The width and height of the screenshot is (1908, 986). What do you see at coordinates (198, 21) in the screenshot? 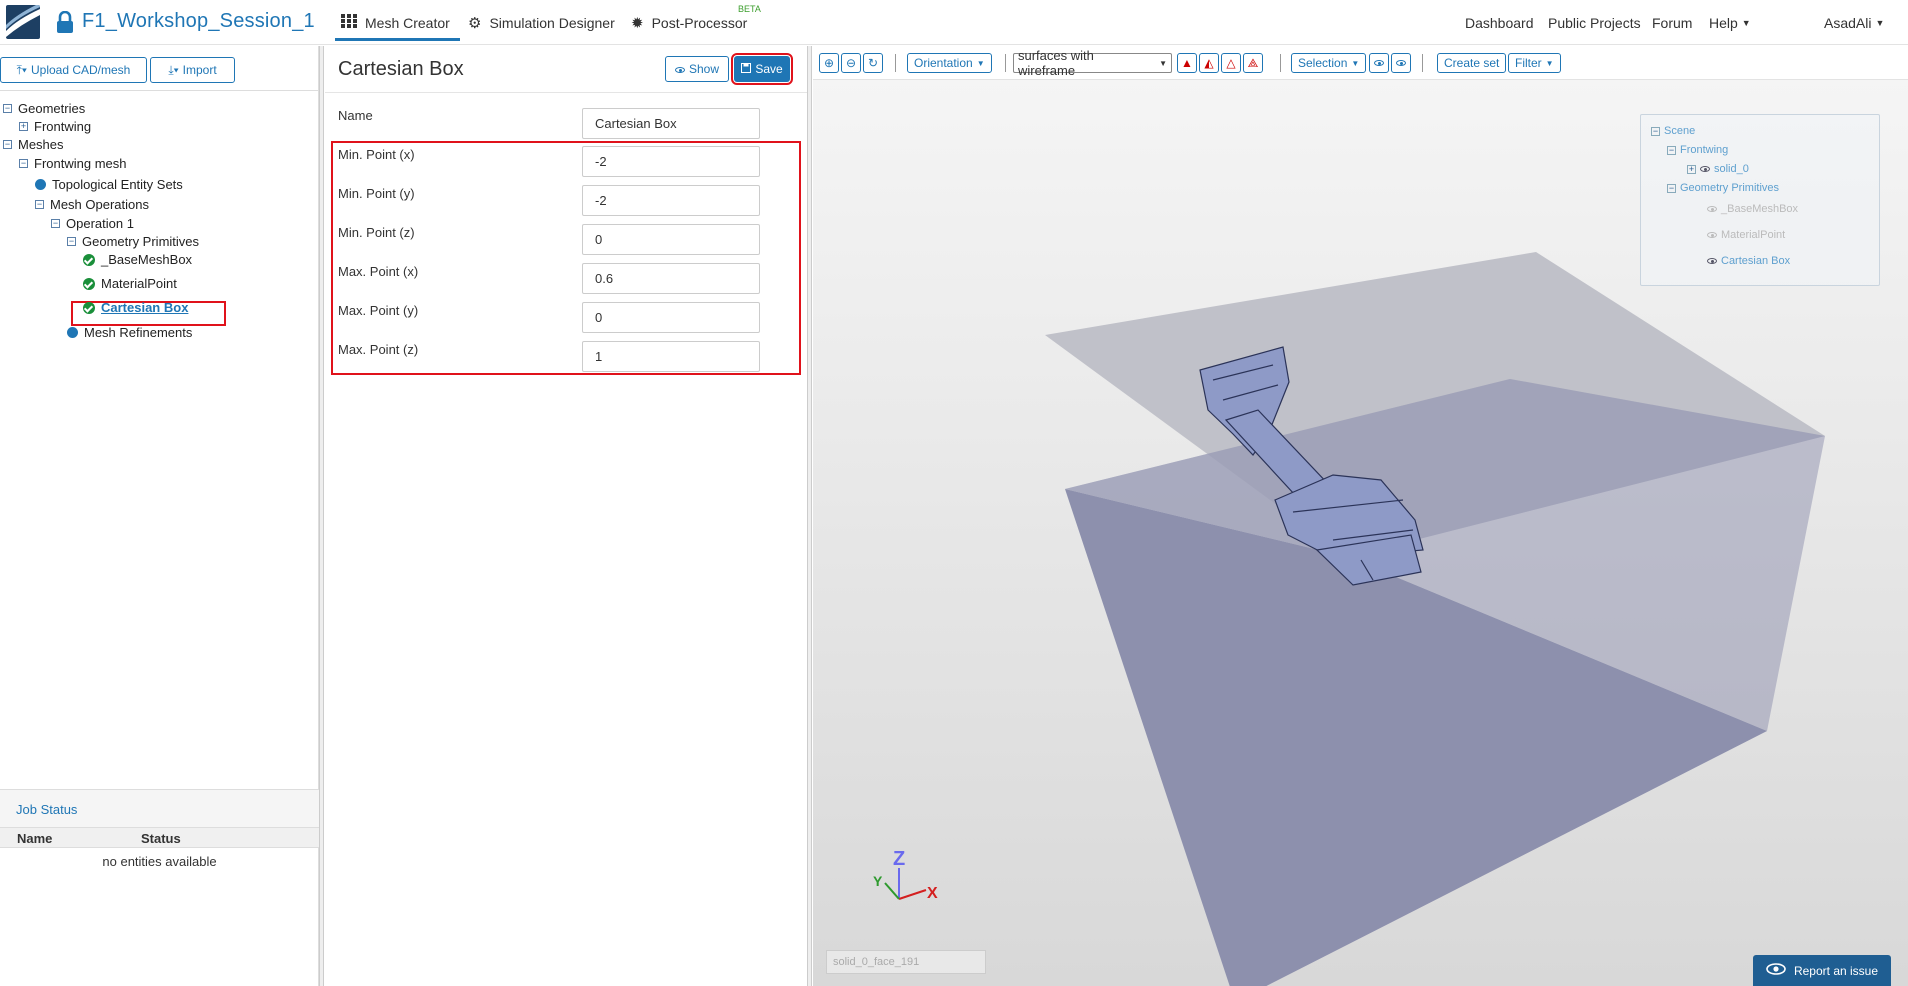
I see `project-title: F1_Workshop_Session_1` at bounding box center [198, 21].